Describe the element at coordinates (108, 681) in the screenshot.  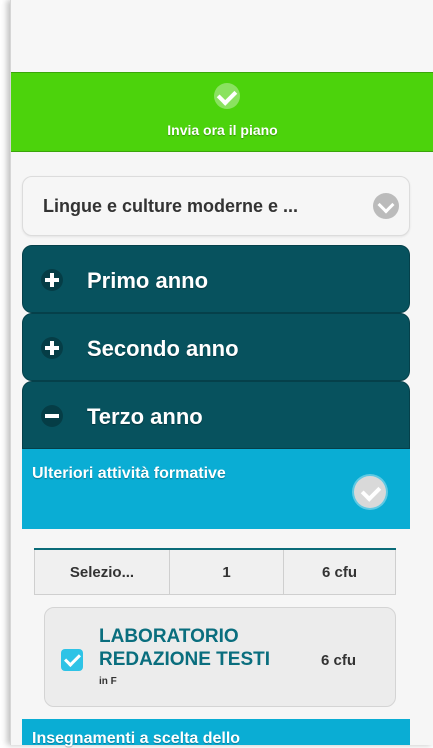
I see `exam-subtitle: in F` at that location.